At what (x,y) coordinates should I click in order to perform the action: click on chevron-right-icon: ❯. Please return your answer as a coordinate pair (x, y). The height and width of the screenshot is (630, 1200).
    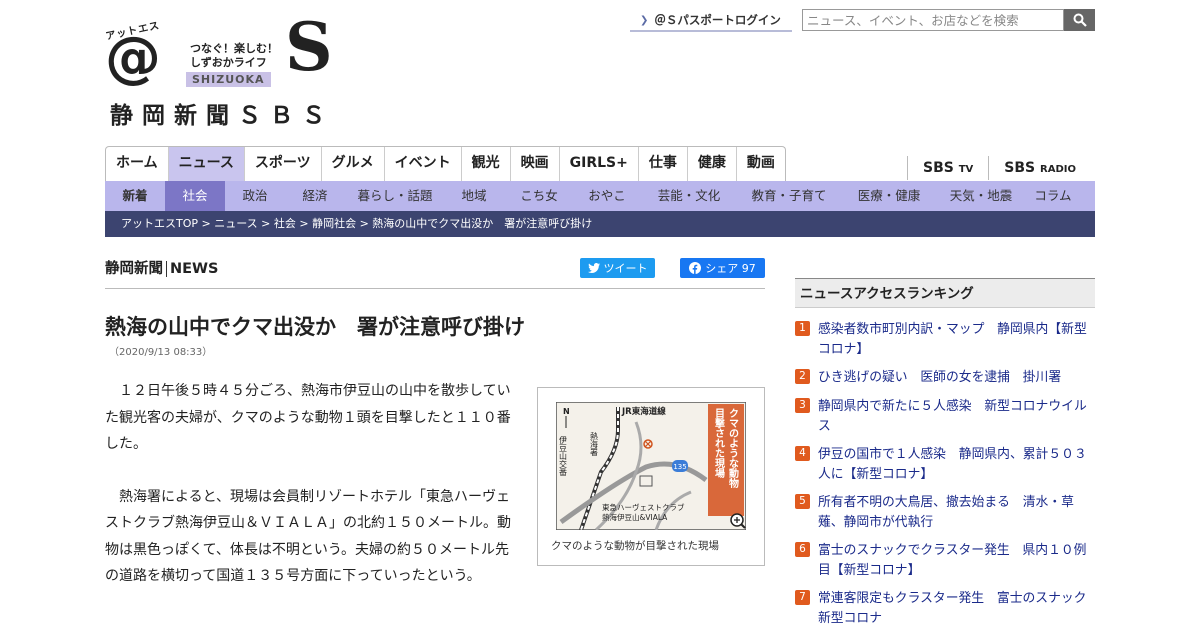
    Looking at the image, I should click on (644, 20).